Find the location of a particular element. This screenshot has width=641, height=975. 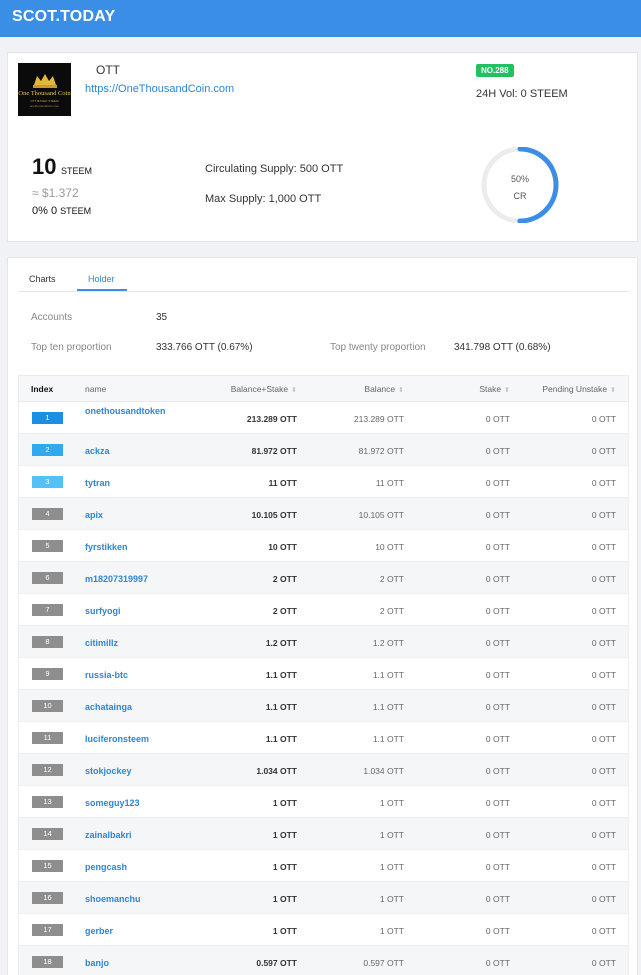

token-website-link: https://OneThousandCoin.com is located at coordinates (159, 89).